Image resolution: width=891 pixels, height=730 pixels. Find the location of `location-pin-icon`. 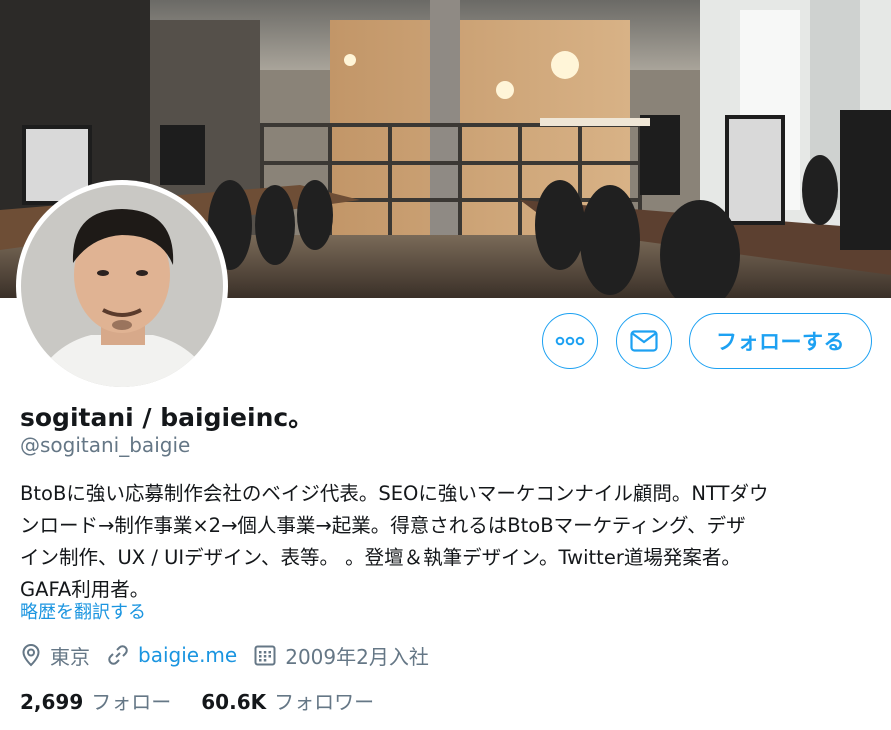

location-pin-icon is located at coordinates (31, 655).